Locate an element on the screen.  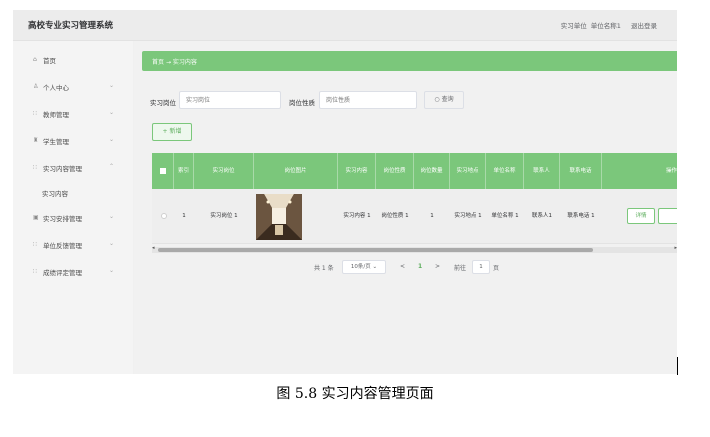
sidebar-item-grades: ∷ 成绩评定管理 ⌄ is located at coordinates (73, 272).